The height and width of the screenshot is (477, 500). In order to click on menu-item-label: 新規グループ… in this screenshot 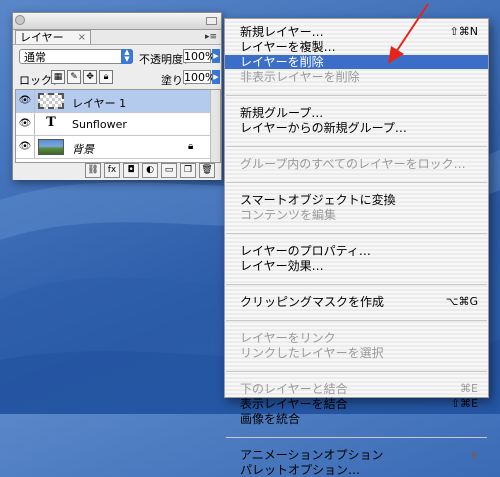, I will do `click(282, 113)`.